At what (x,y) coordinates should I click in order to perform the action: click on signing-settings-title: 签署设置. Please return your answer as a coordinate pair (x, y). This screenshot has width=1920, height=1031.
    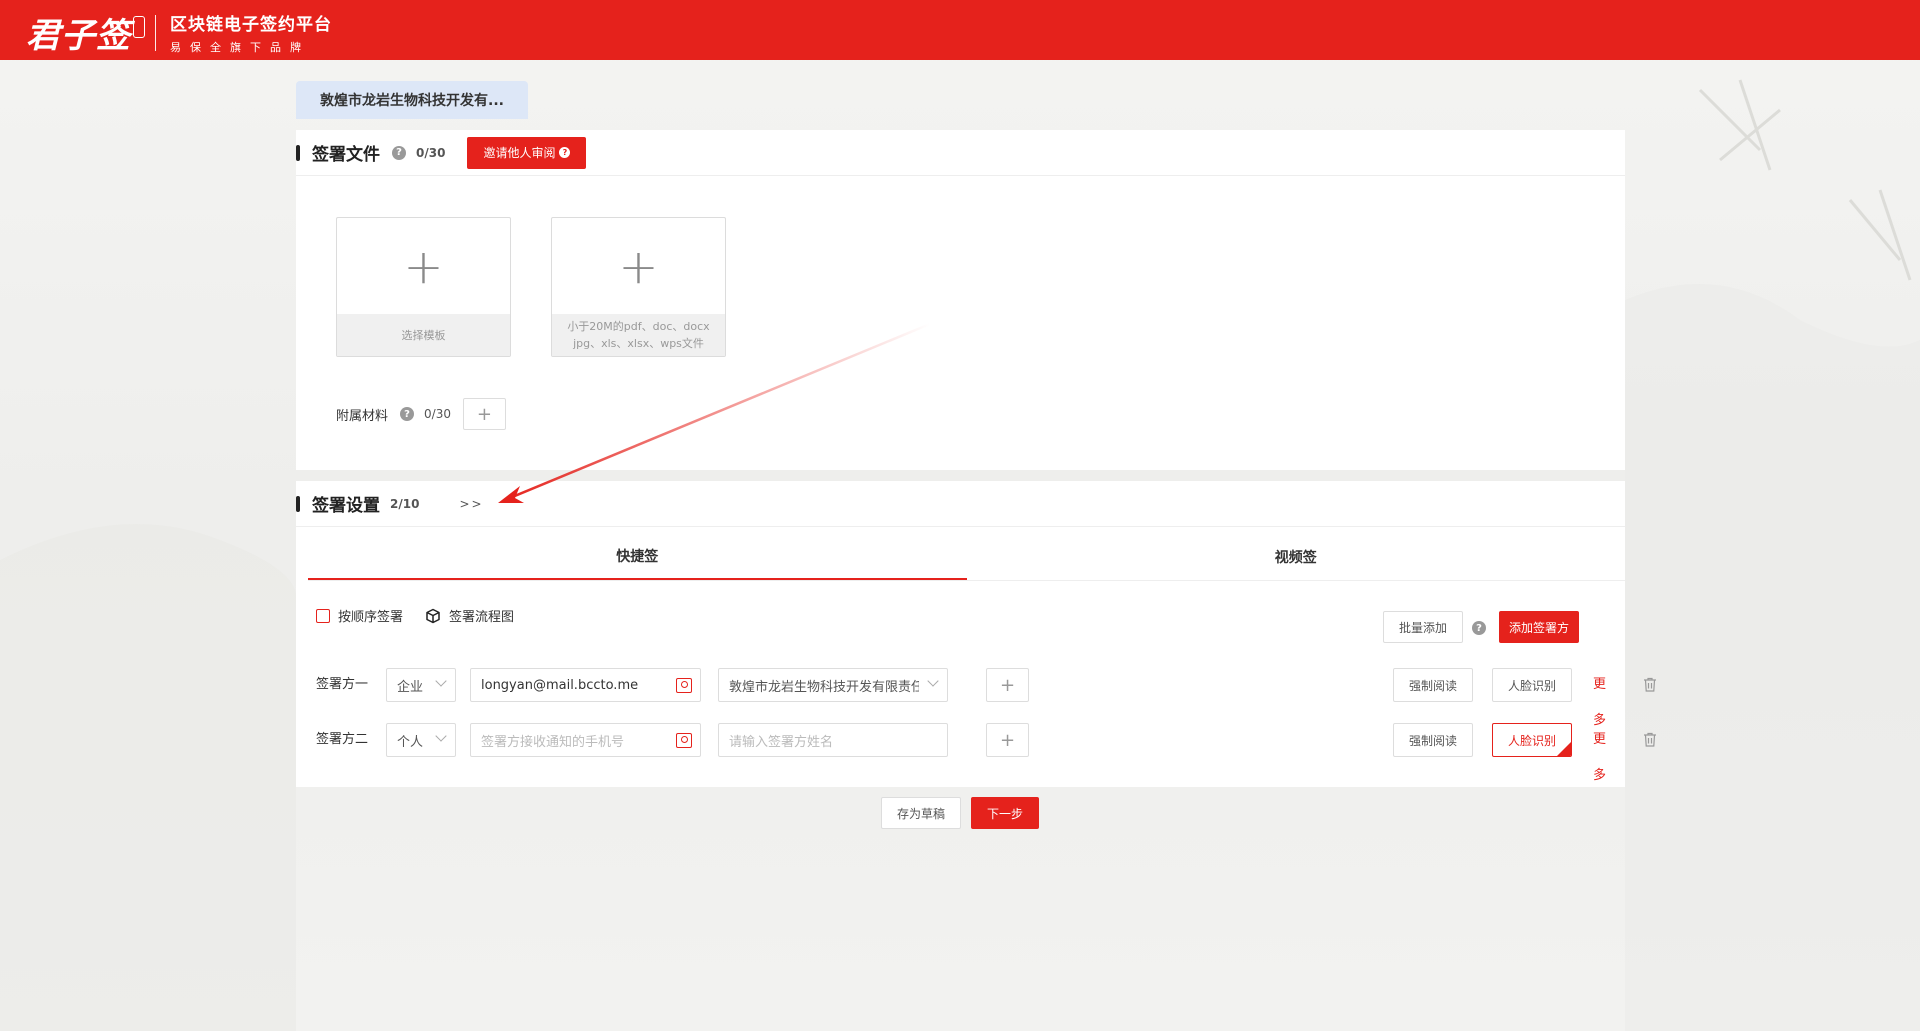
    Looking at the image, I should click on (346, 506).